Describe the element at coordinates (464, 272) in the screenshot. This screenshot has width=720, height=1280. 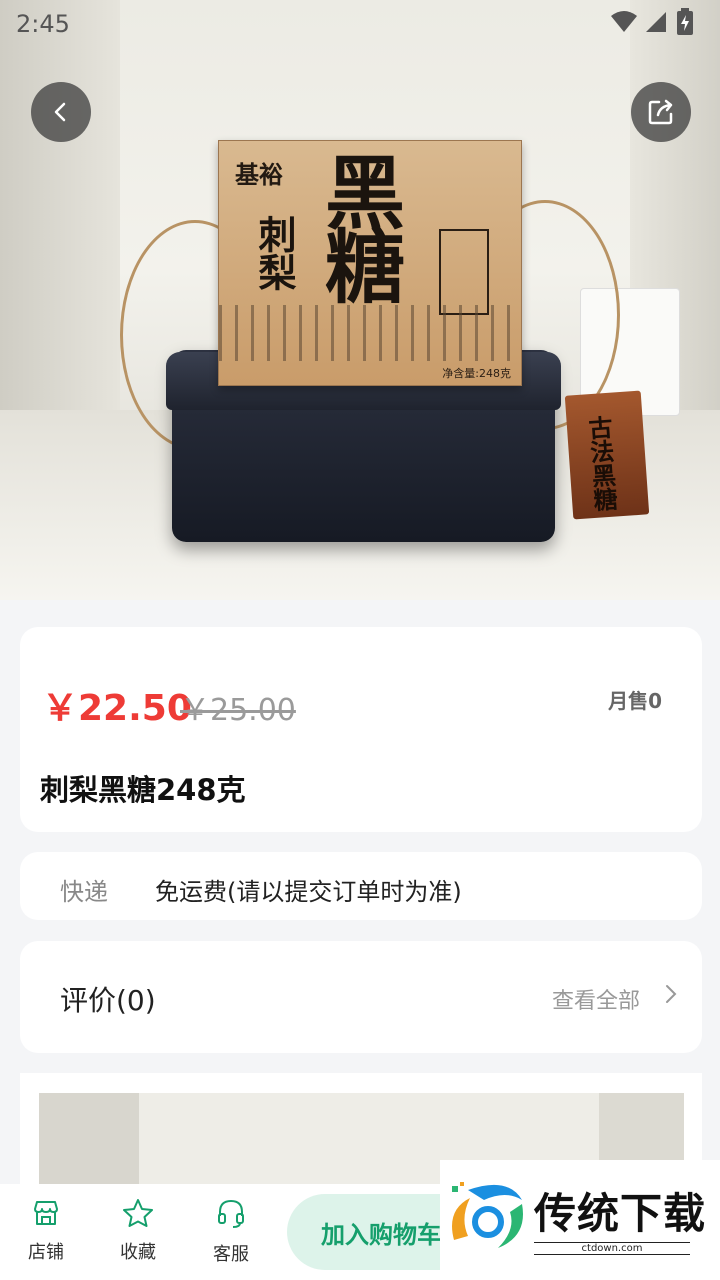
I see `package-seal` at that location.